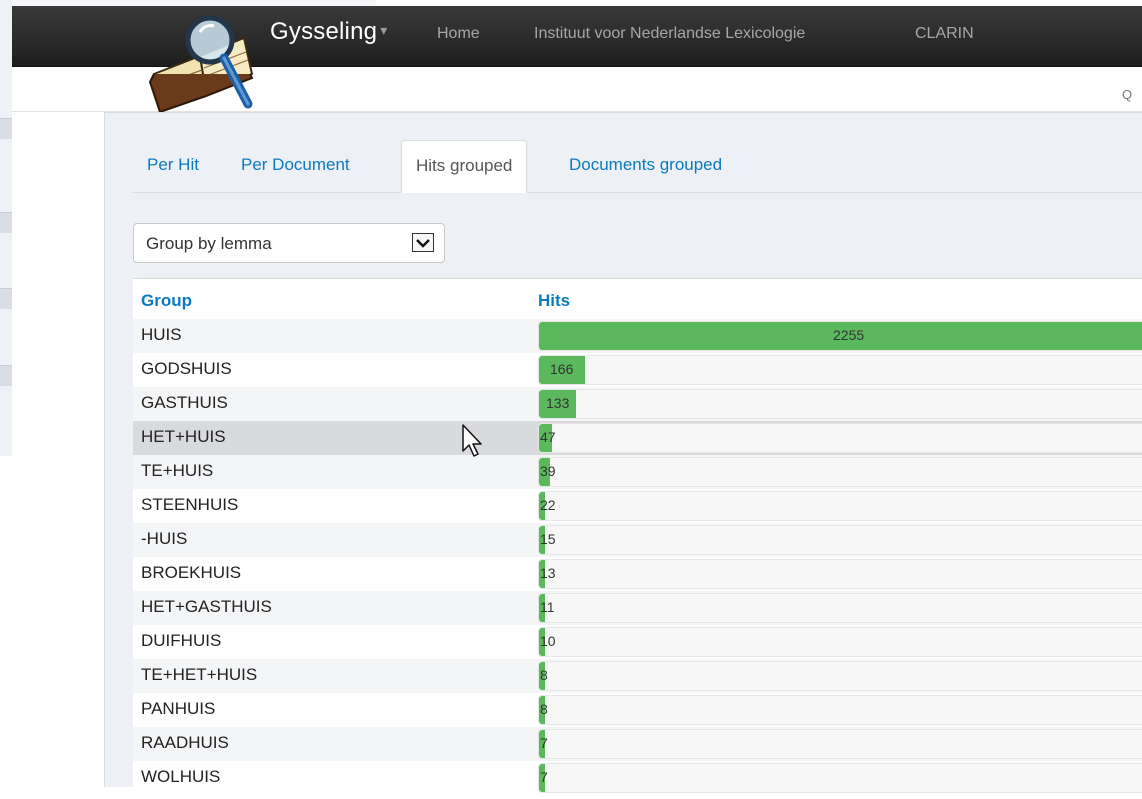 This screenshot has width=1142, height=799. I want to click on tab-documents-grouped: Documents grouped, so click(645, 165).